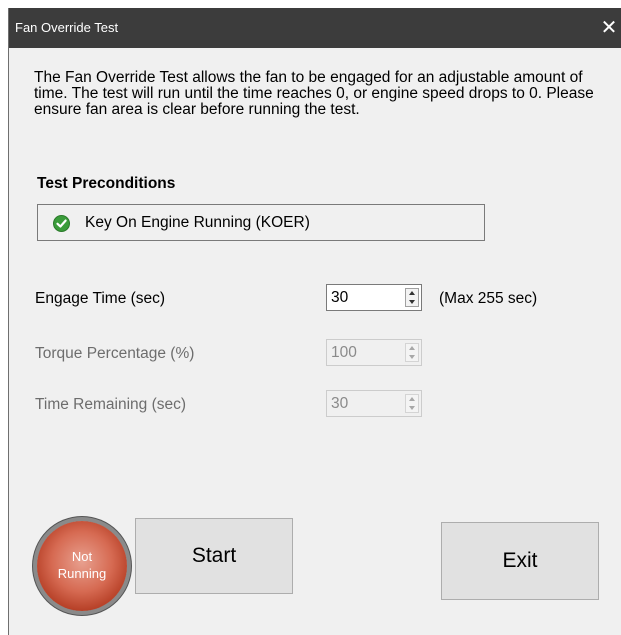 This screenshot has width=621, height=635. What do you see at coordinates (339, 298) in the screenshot?
I see `engage-time-value: 30` at bounding box center [339, 298].